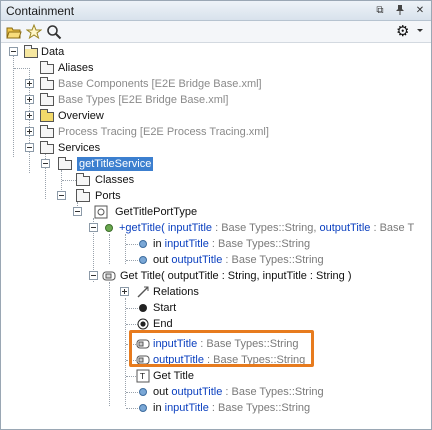 This screenshot has height=430, width=432. What do you see at coordinates (65, 164) in the screenshot?
I see `service-package-icon` at bounding box center [65, 164].